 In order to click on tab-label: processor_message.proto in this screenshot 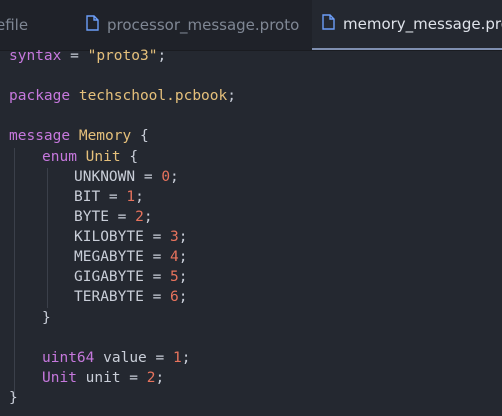, I will do `click(203, 25)`.